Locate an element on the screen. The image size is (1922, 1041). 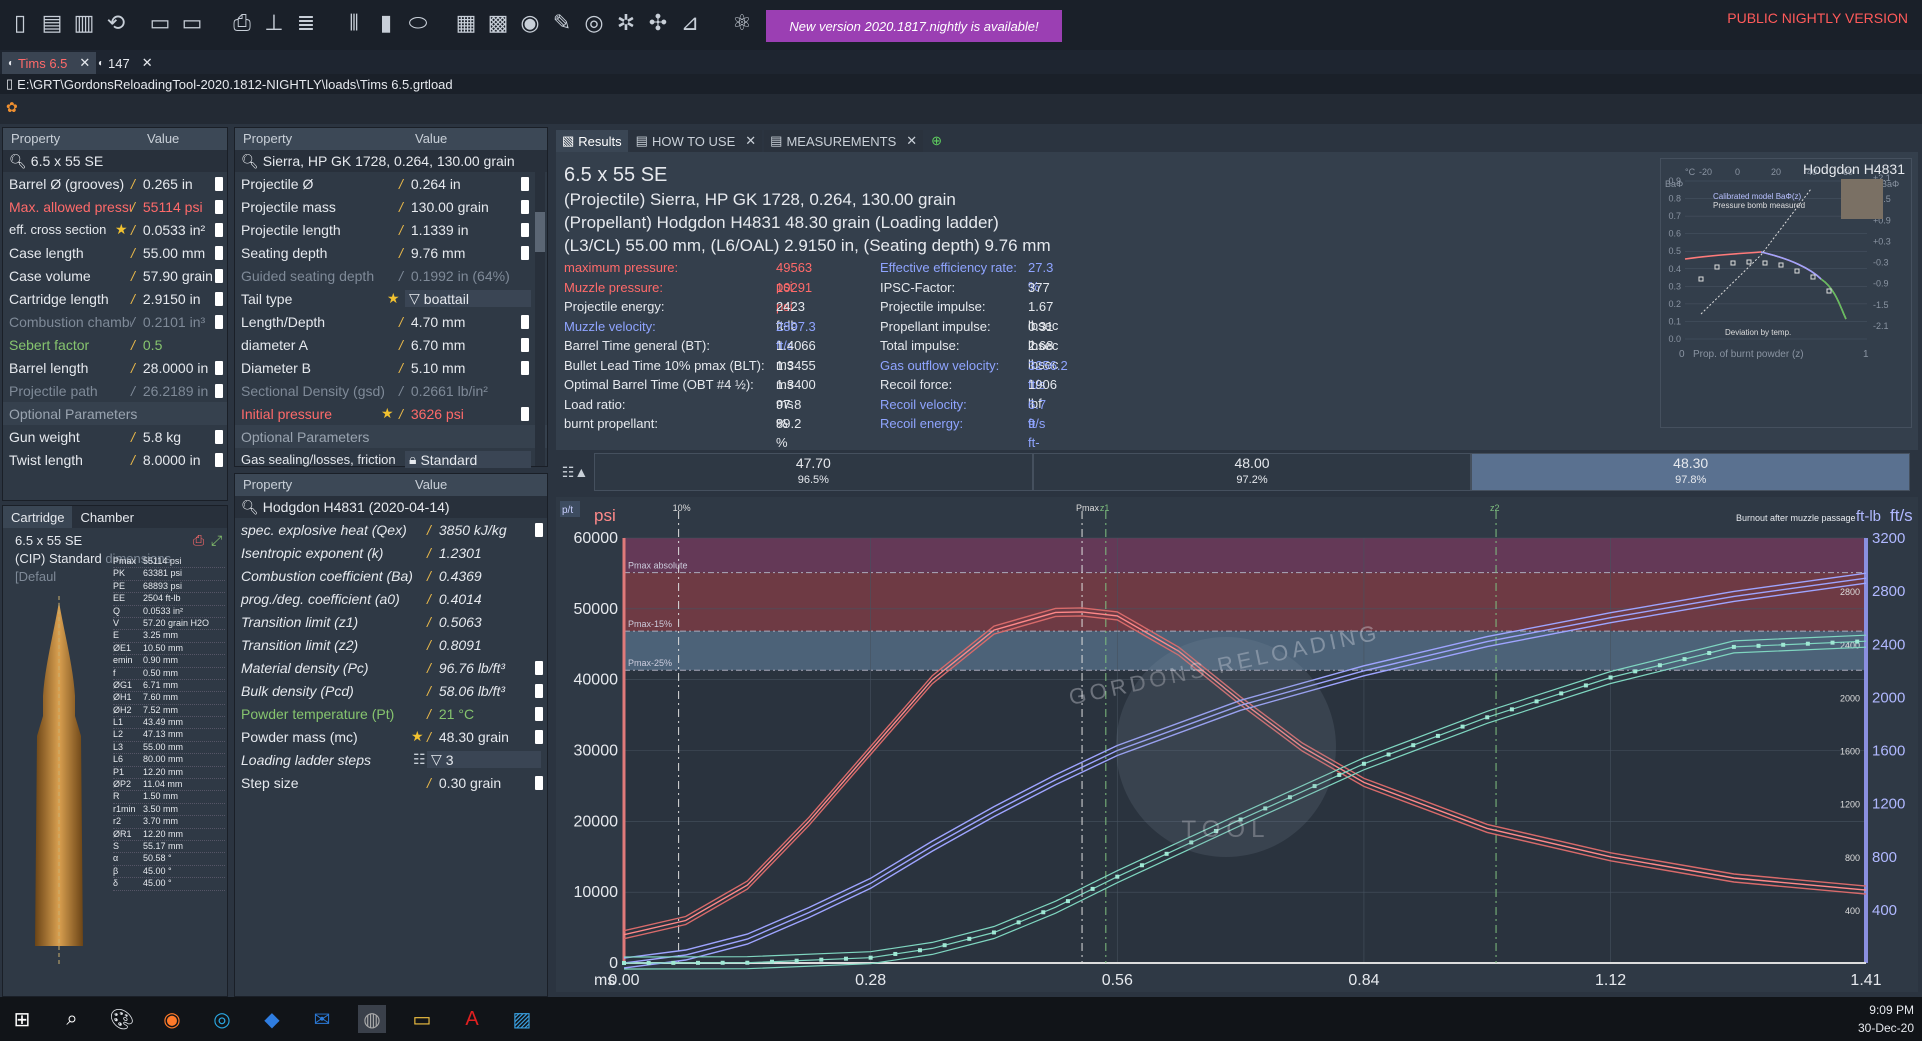
property-row: Initial pressure ★/3626 psi is located at coordinates (391, 413).